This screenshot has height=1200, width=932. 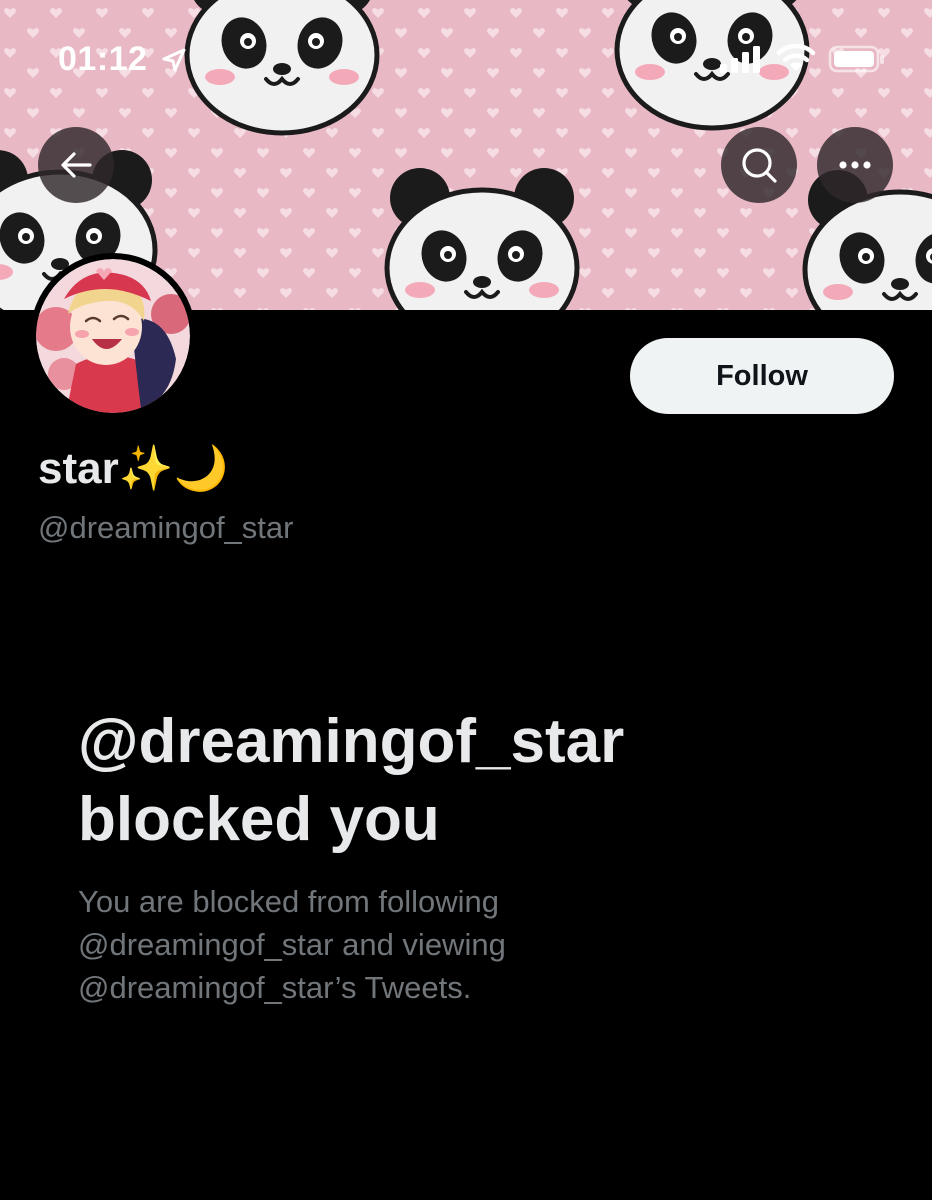 I want to click on arrow-left-icon, so click(x=76, y=165).